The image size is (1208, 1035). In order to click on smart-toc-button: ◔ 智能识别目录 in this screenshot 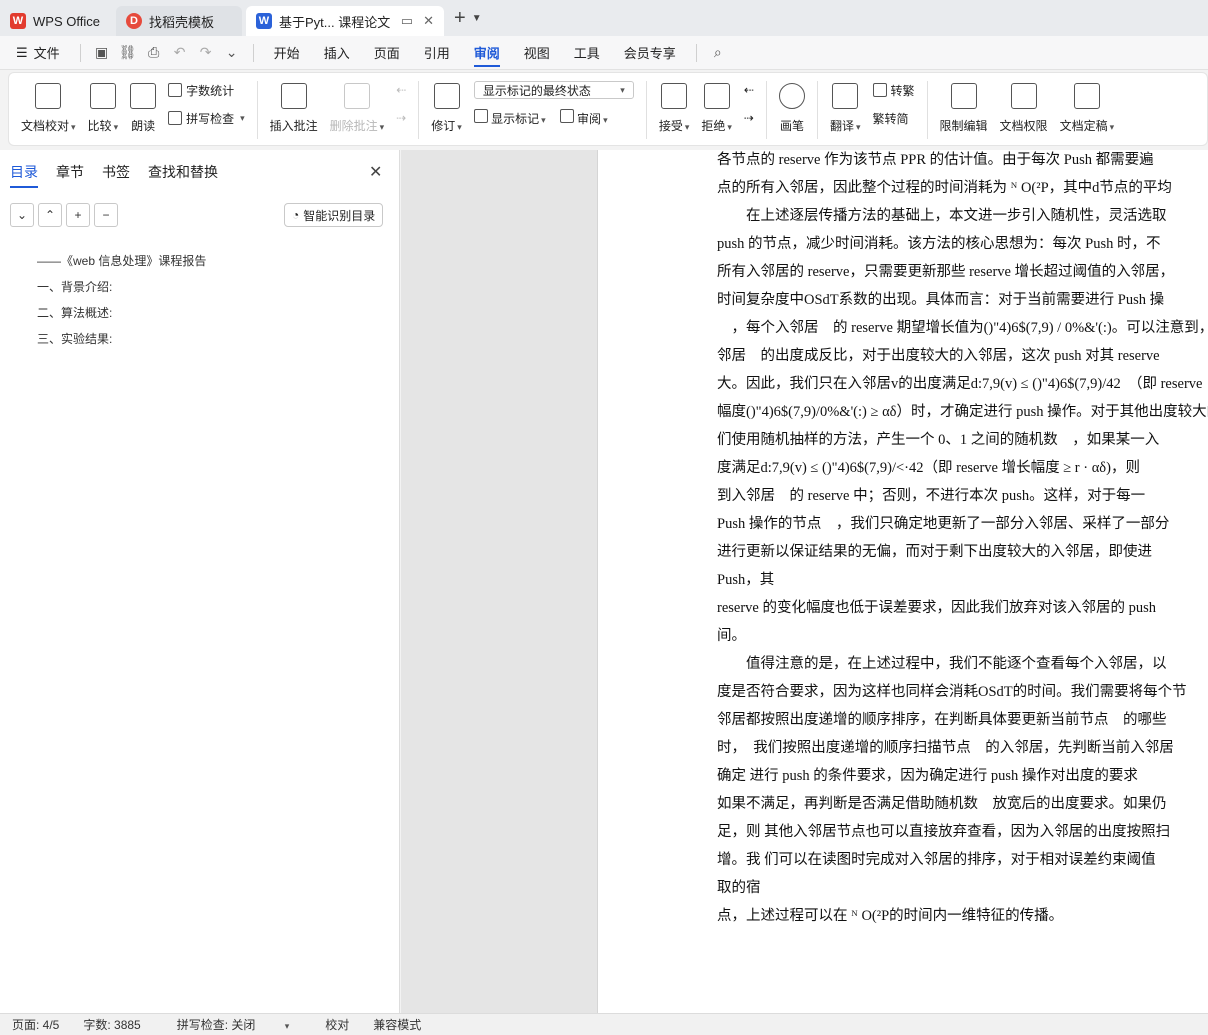, I will do `click(334, 215)`.